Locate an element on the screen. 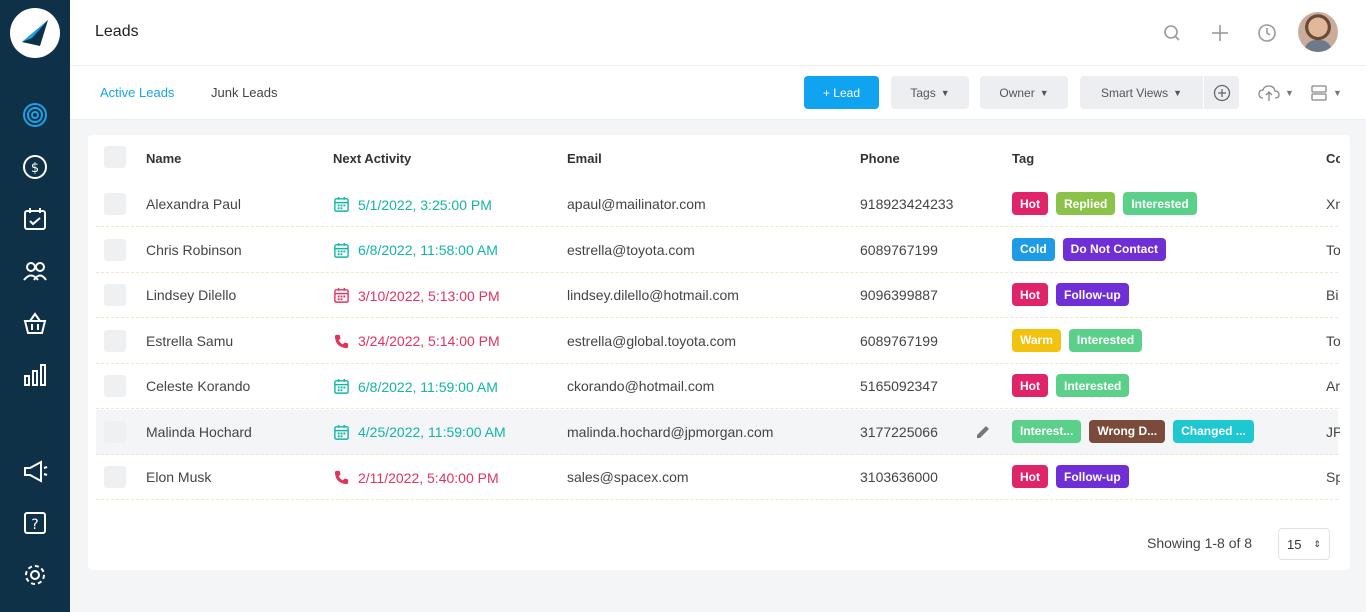 This screenshot has width=1366, height=612. layout-menu-button: ▼ is located at coordinates (1326, 92).